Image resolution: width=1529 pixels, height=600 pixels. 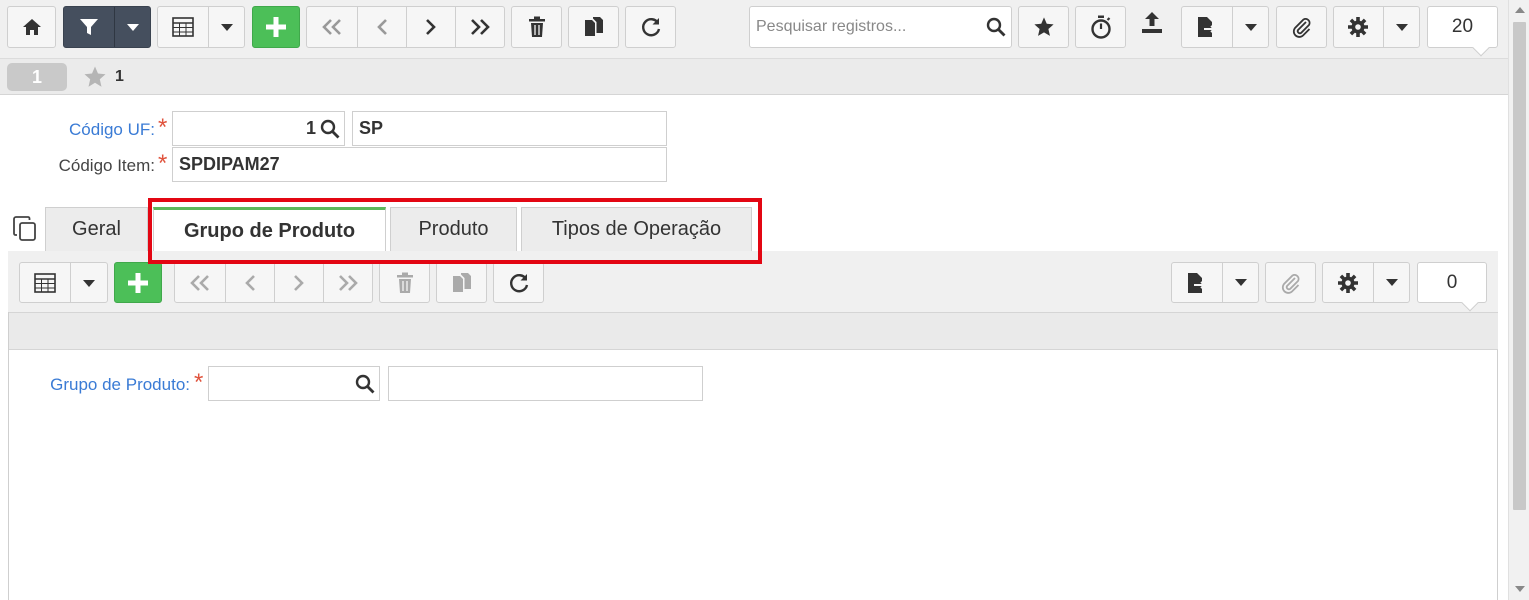 What do you see at coordinates (229, 164) in the screenshot?
I see `item-code-value: SPDIPAM27` at bounding box center [229, 164].